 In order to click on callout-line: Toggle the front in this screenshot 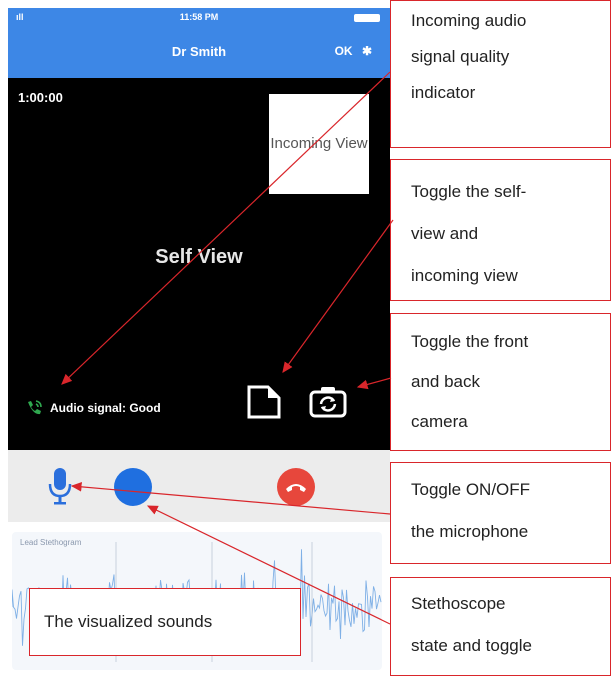, I will do `click(470, 341)`.